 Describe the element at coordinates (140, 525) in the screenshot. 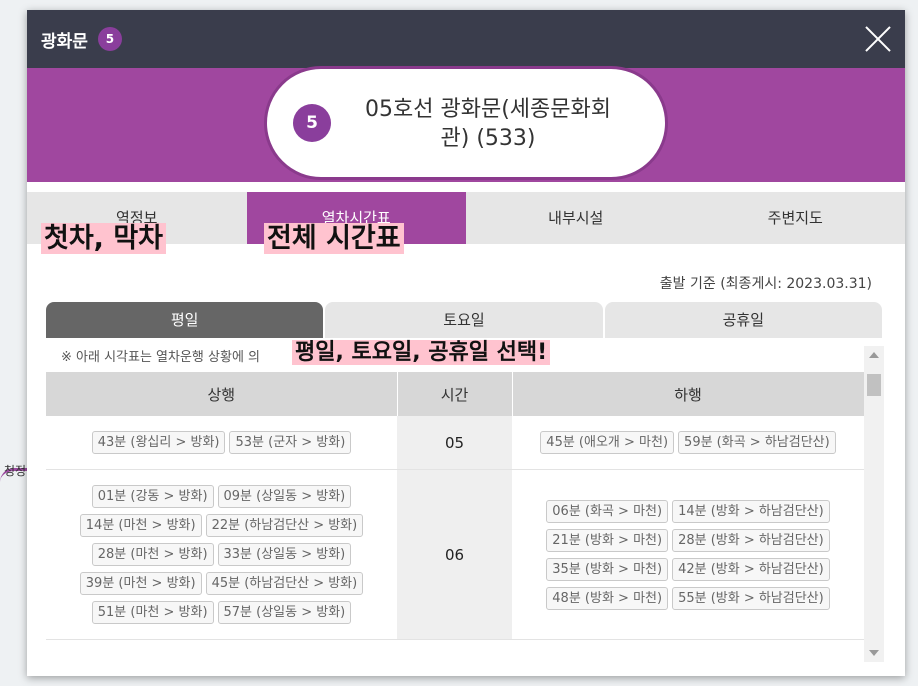

I see `up-train-chip: 14분 (마천 > 방화)` at that location.